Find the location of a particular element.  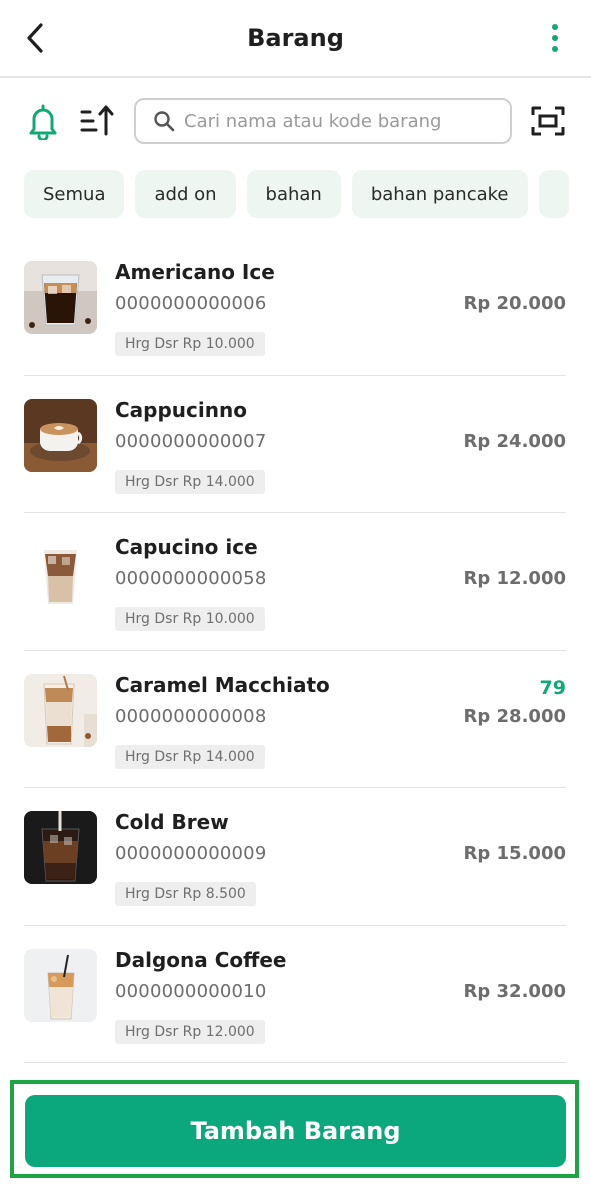

product-code: 0000000000009 is located at coordinates (191, 853).